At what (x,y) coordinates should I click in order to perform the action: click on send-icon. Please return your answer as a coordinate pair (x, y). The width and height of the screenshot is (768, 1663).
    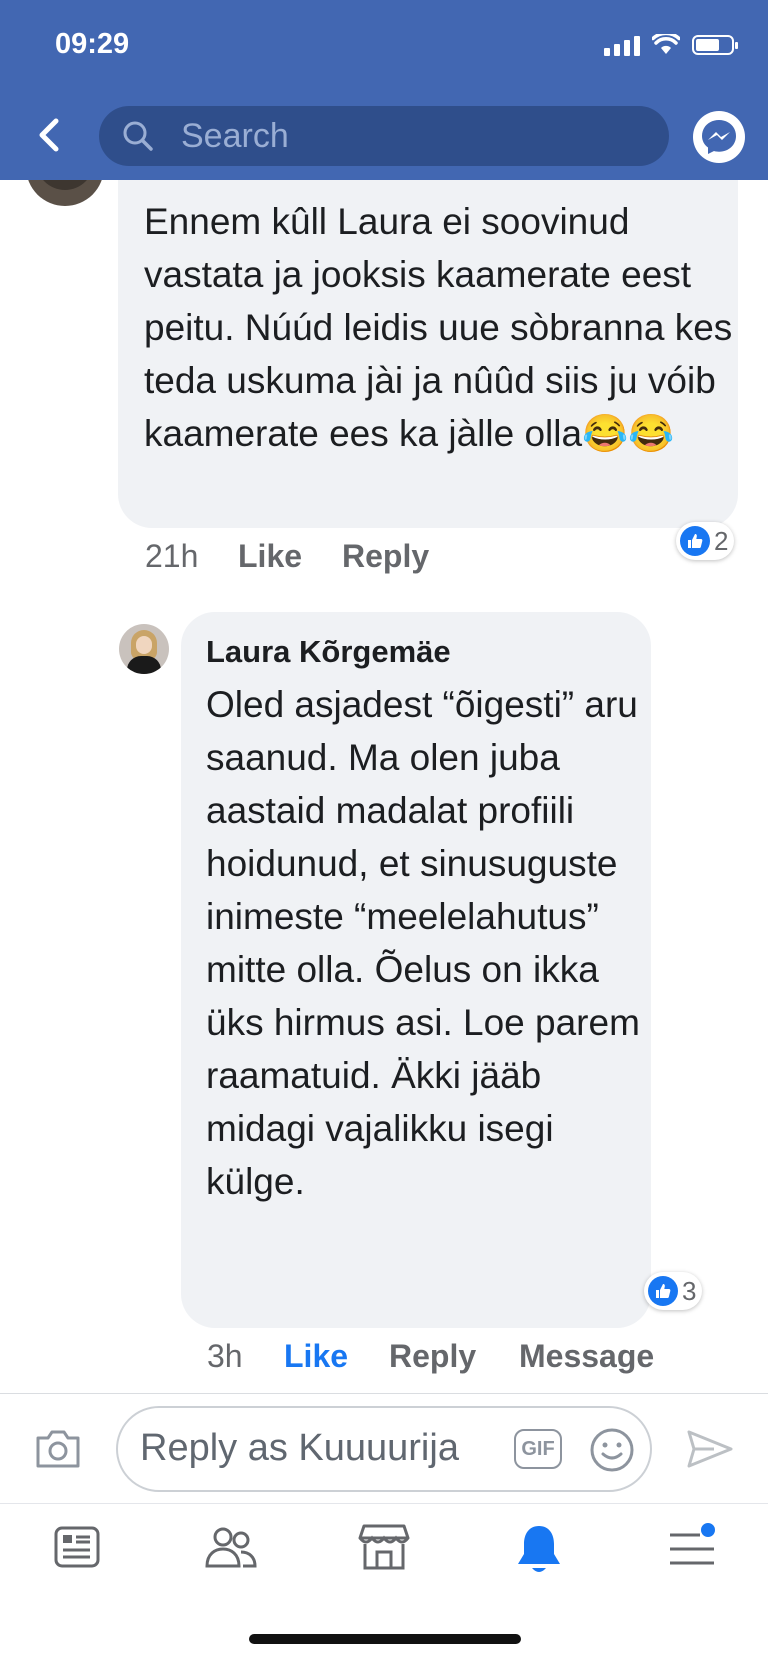
    Looking at the image, I should click on (710, 1449).